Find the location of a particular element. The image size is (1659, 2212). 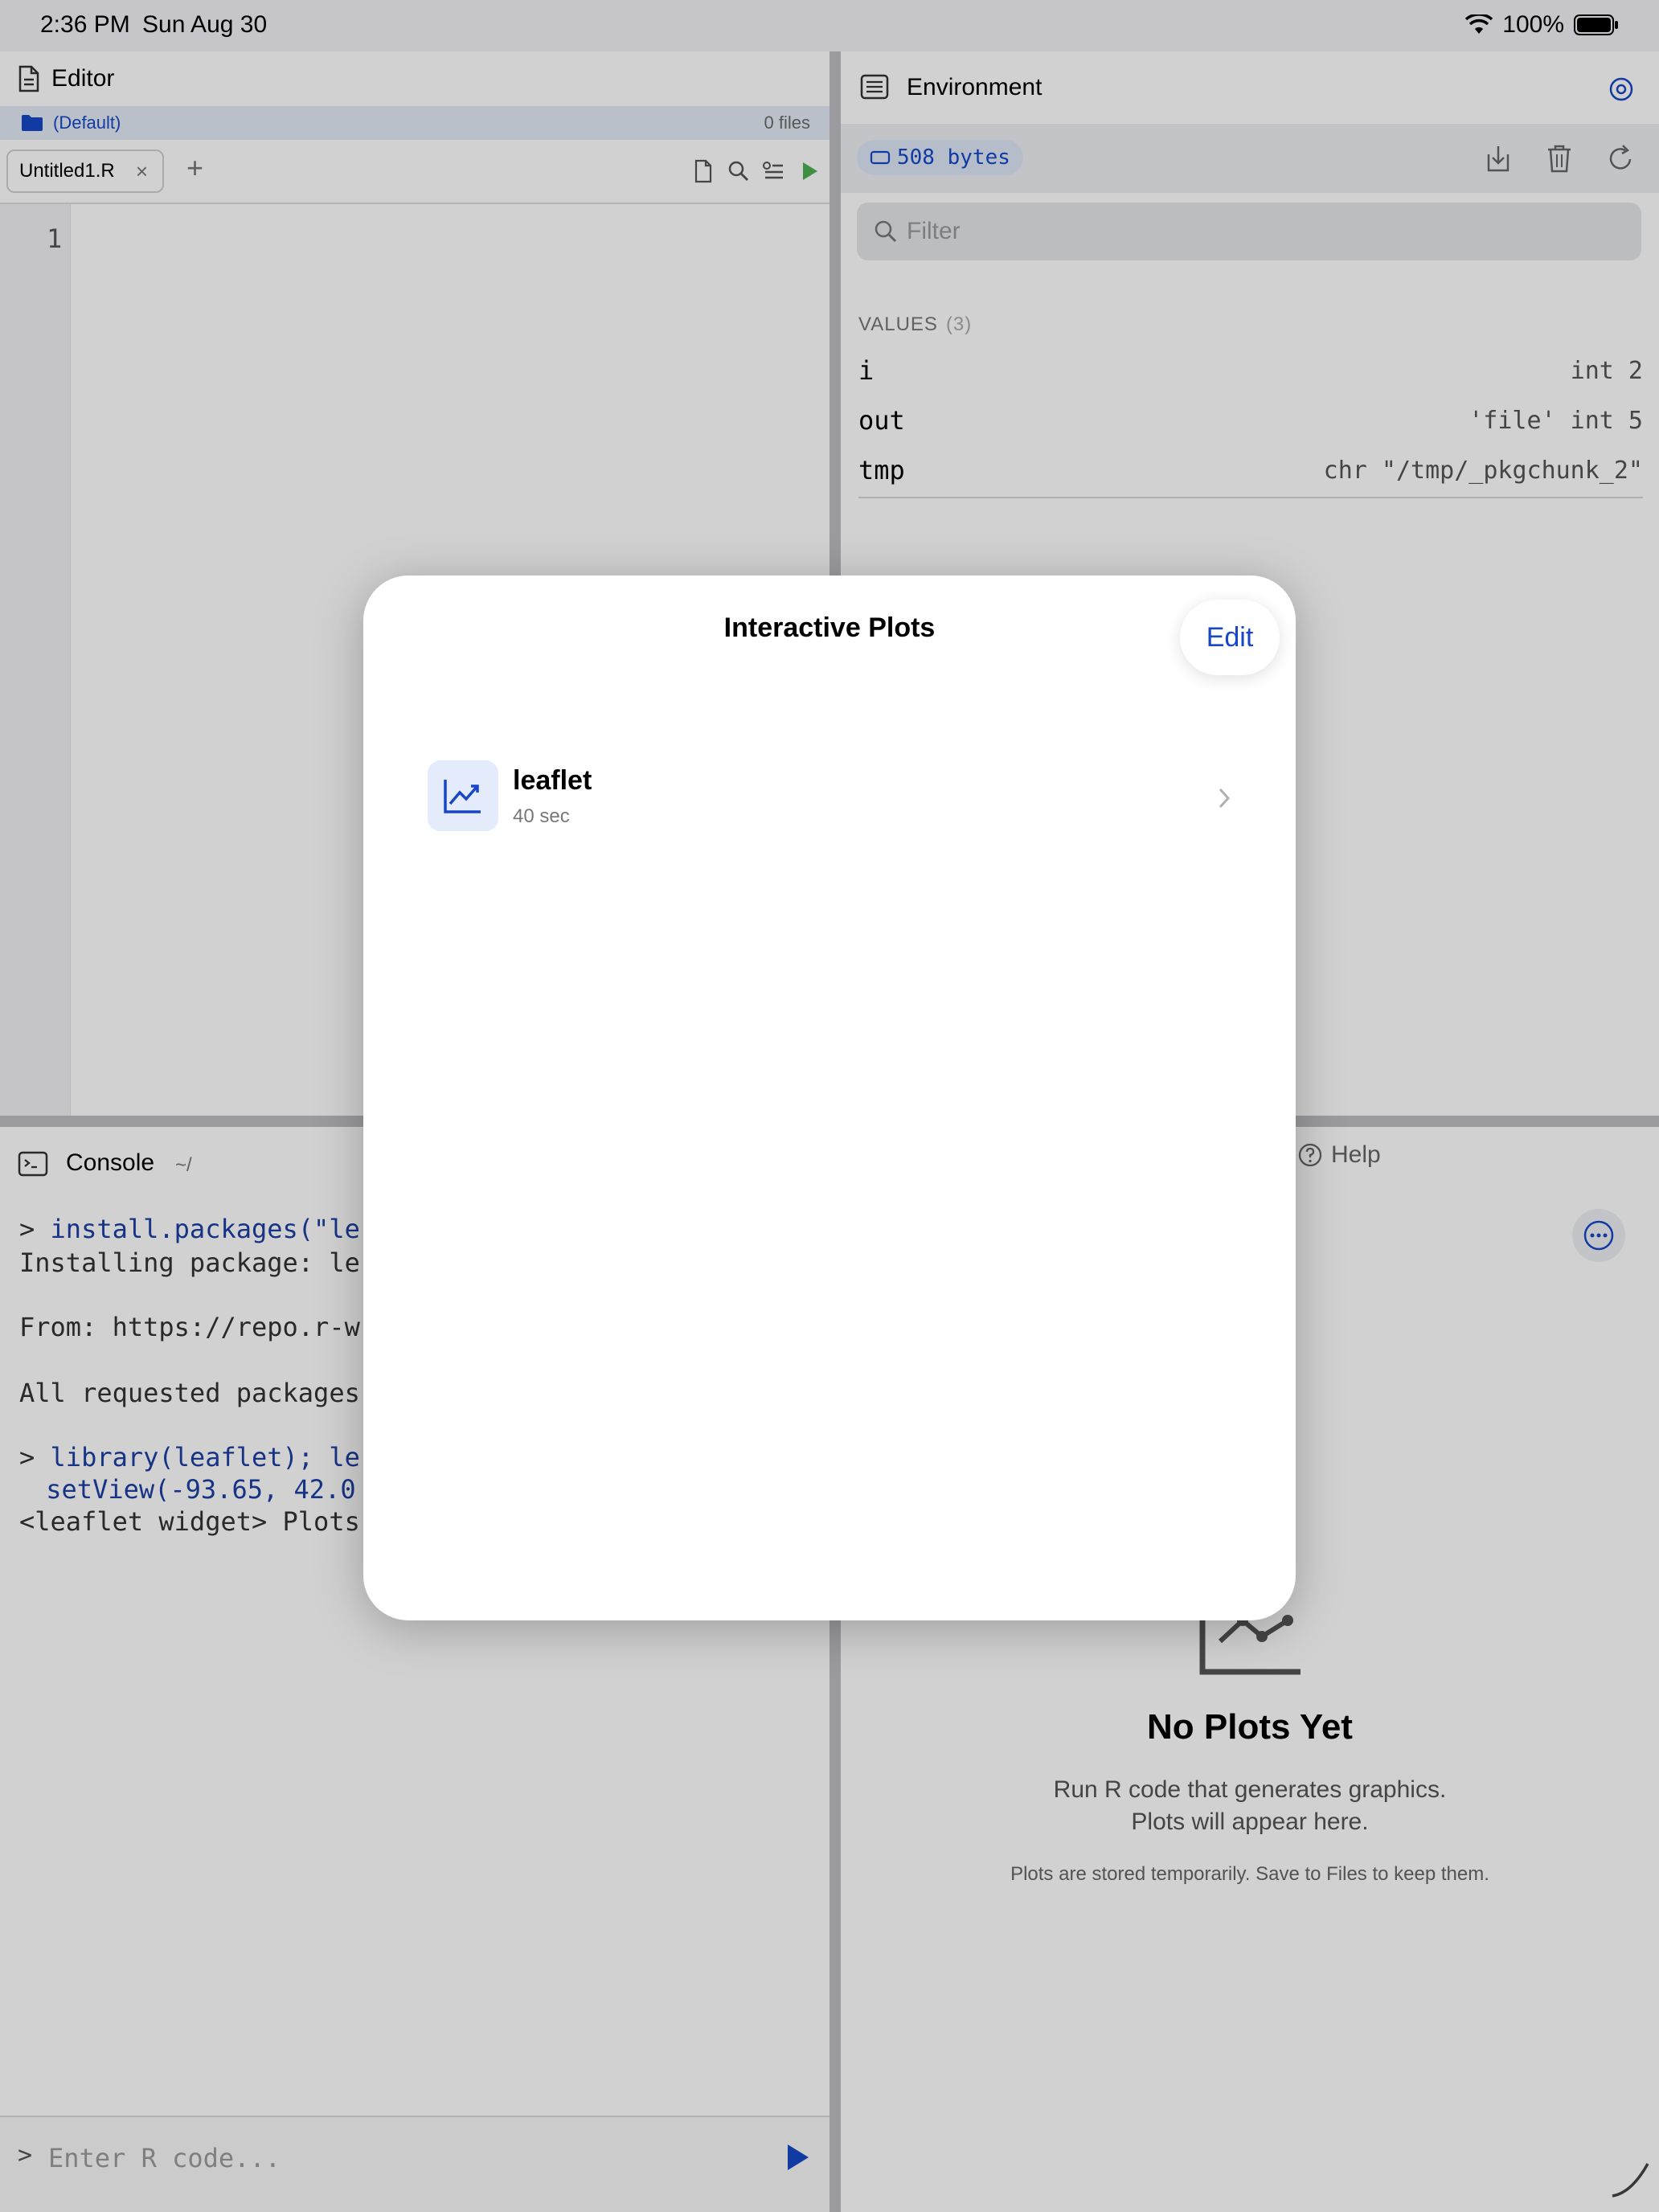

chevron-right-icon is located at coordinates (1225, 798).